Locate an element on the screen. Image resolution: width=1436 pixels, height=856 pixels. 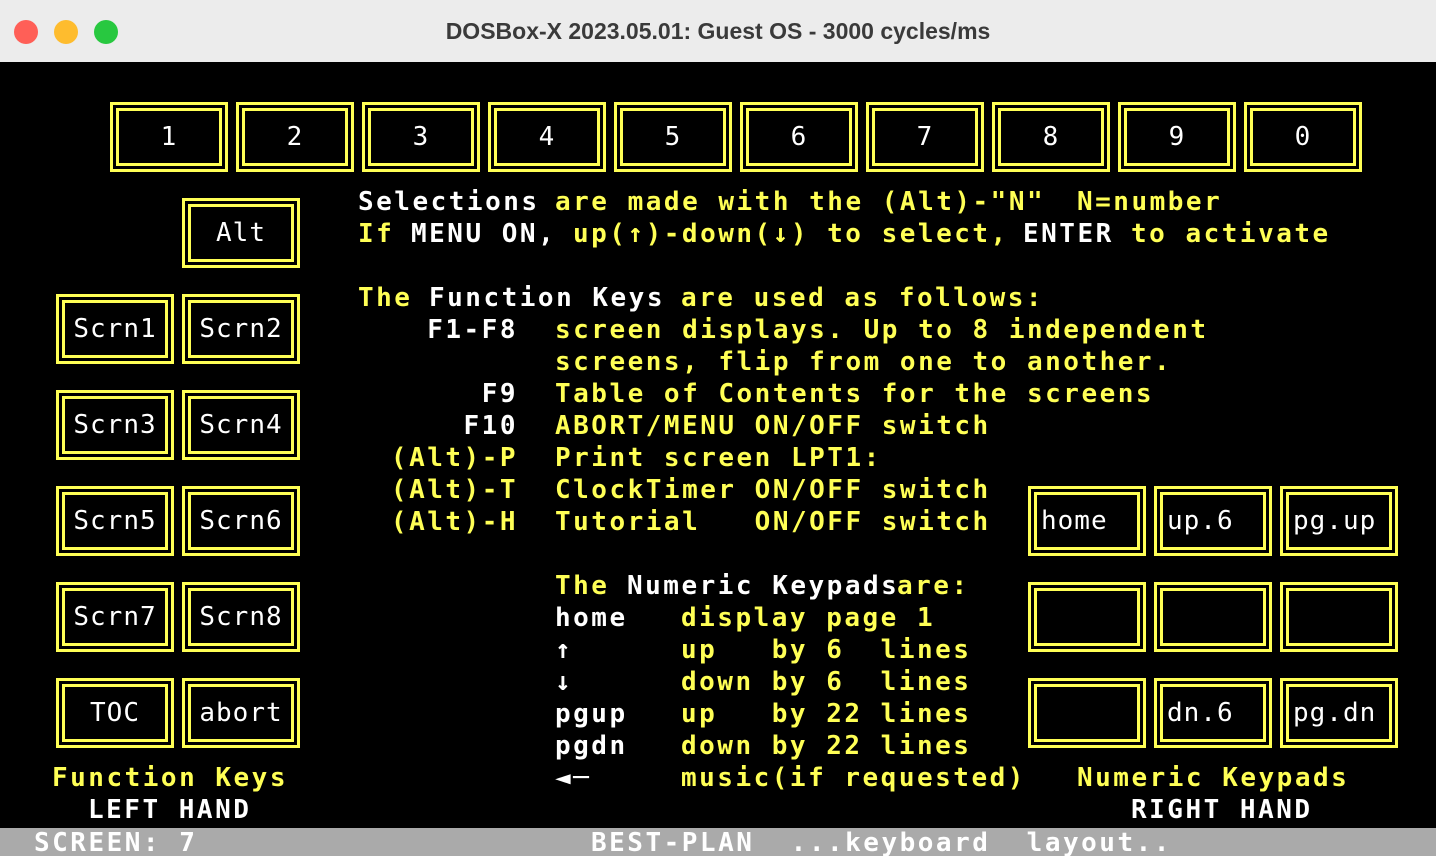
right-caption-hand: RIGHT HAND is located at coordinates (1222, 810).